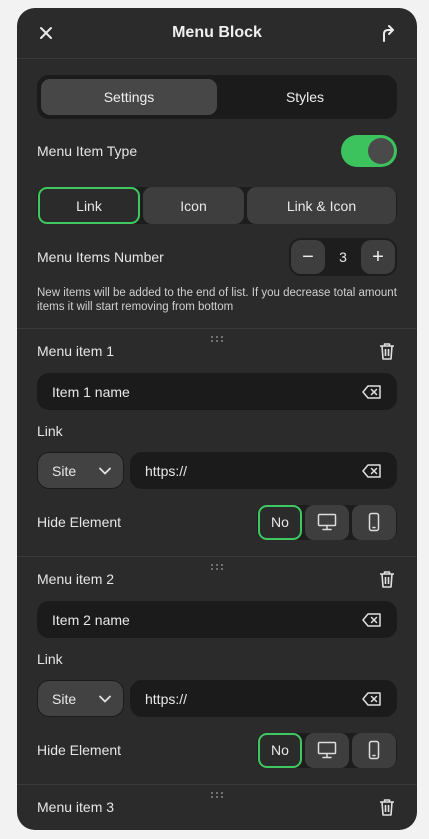 This screenshot has width=429, height=839. What do you see at coordinates (377, 257) in the screenshot?
I see `increment-button: +` at bounding box center [377, 257].